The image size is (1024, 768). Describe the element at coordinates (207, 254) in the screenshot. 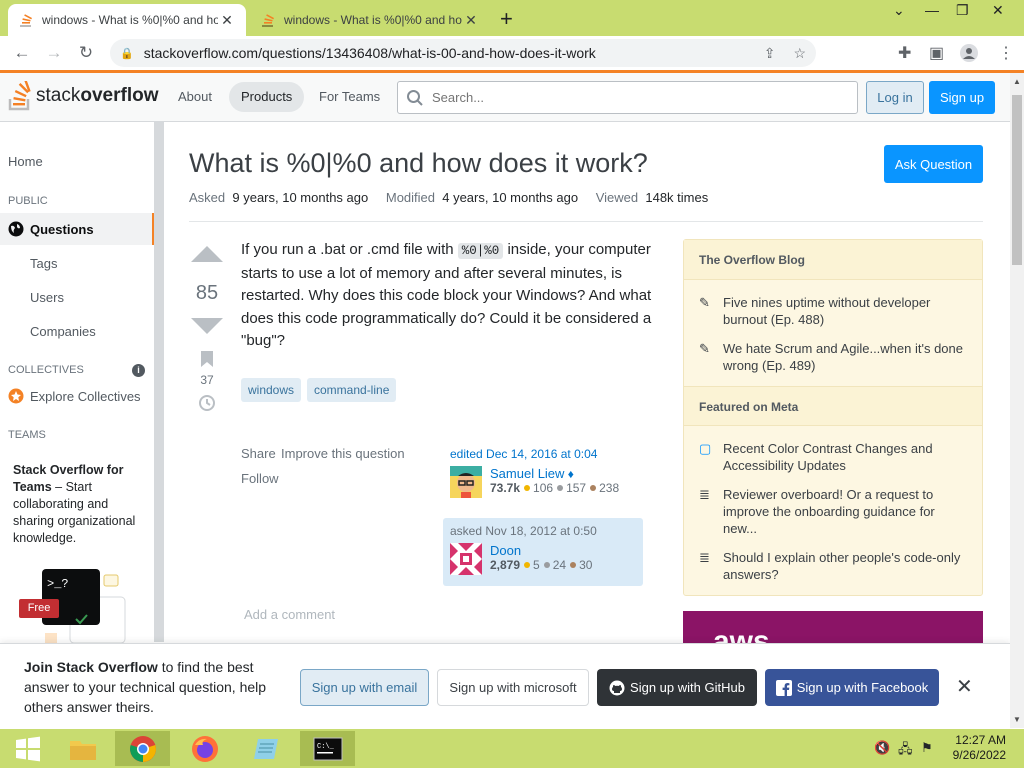

I see `upvote-icon` at that location.